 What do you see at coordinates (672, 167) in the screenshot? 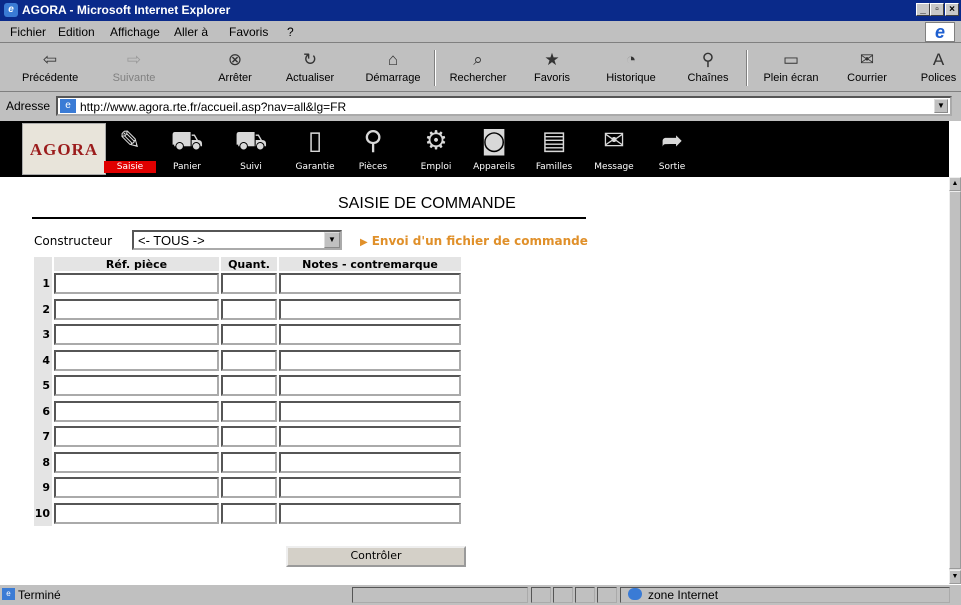
I see `nav-sortie-label: Sortie` at bounding box center [672, 167].